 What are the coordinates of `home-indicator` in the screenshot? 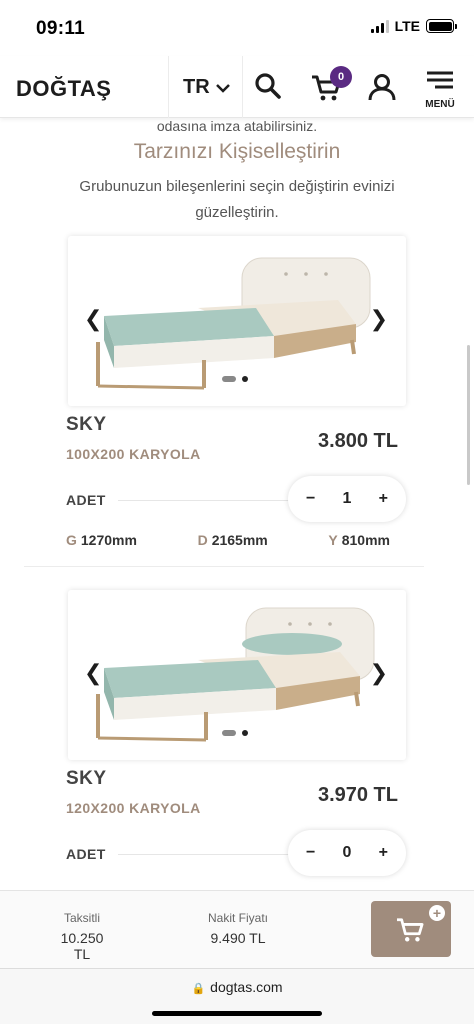 It's located at (237, 1013).